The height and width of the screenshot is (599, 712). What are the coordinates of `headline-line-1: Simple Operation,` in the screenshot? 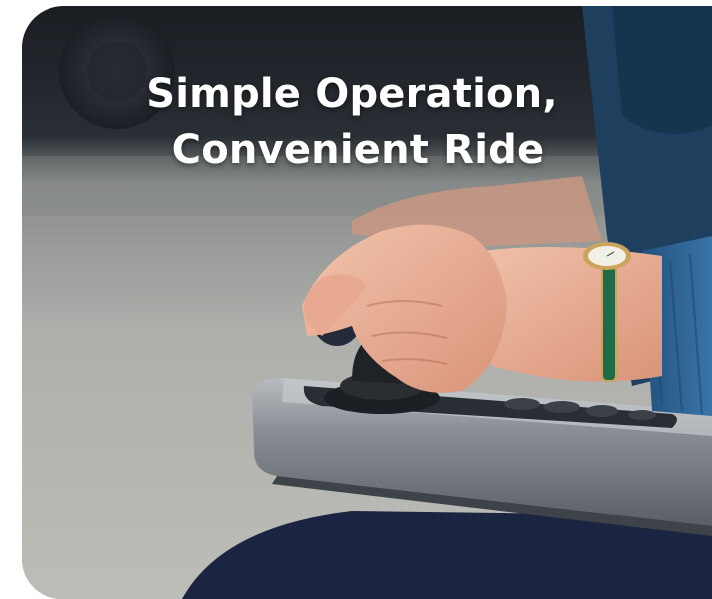 It's located at (352, 94).